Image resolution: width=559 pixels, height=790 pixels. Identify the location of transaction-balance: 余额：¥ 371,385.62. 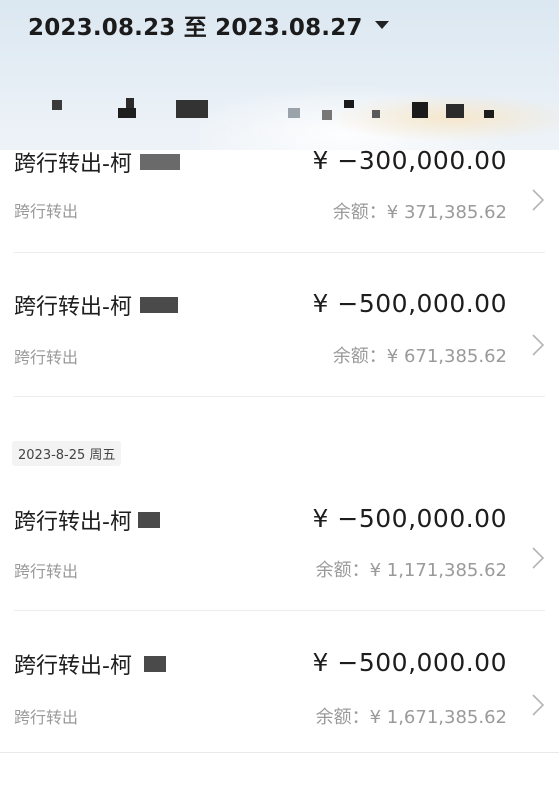
(419, 212).